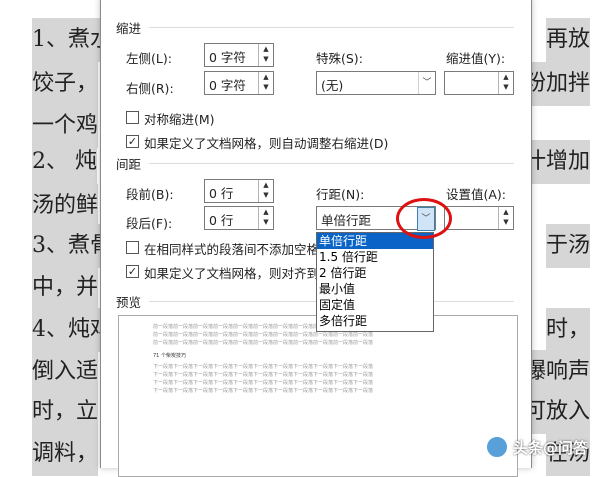  What do you see at coordinates (424, 218) in the screenshot?
I see `red-highlight-circle` at bounding box center [424, 218].